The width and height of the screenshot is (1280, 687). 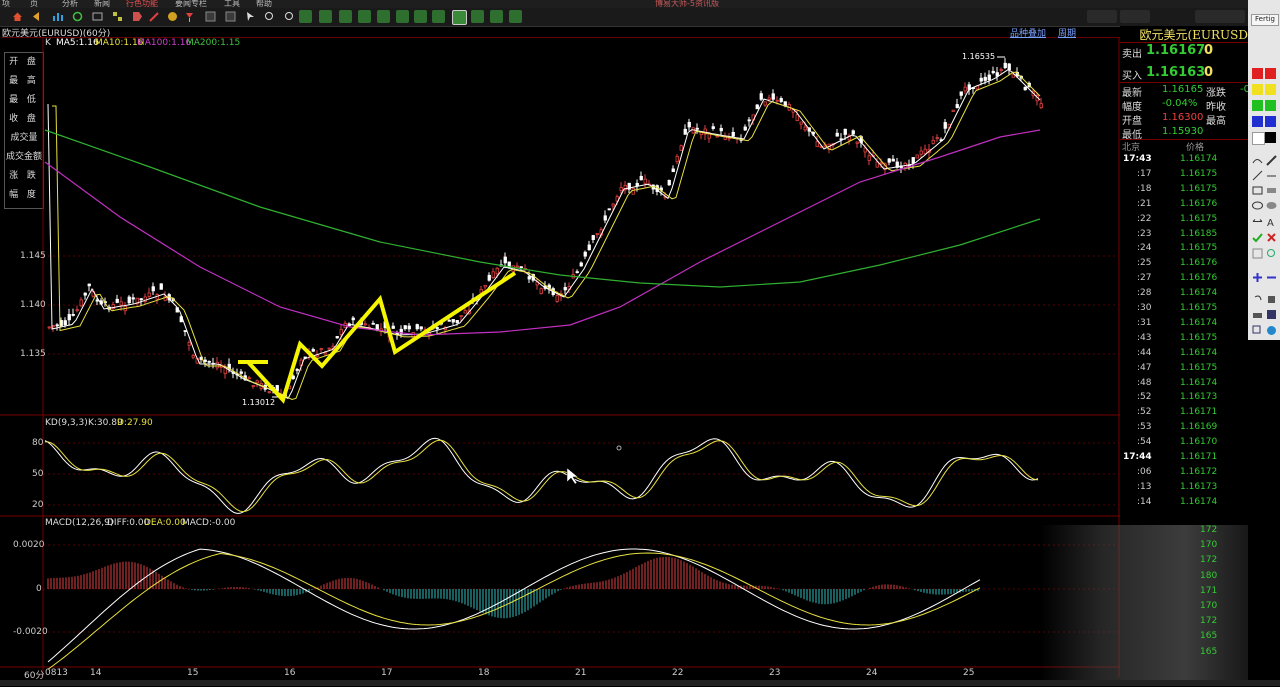 I want to click on menu-item: 帮助, so click(x=264, y=4).